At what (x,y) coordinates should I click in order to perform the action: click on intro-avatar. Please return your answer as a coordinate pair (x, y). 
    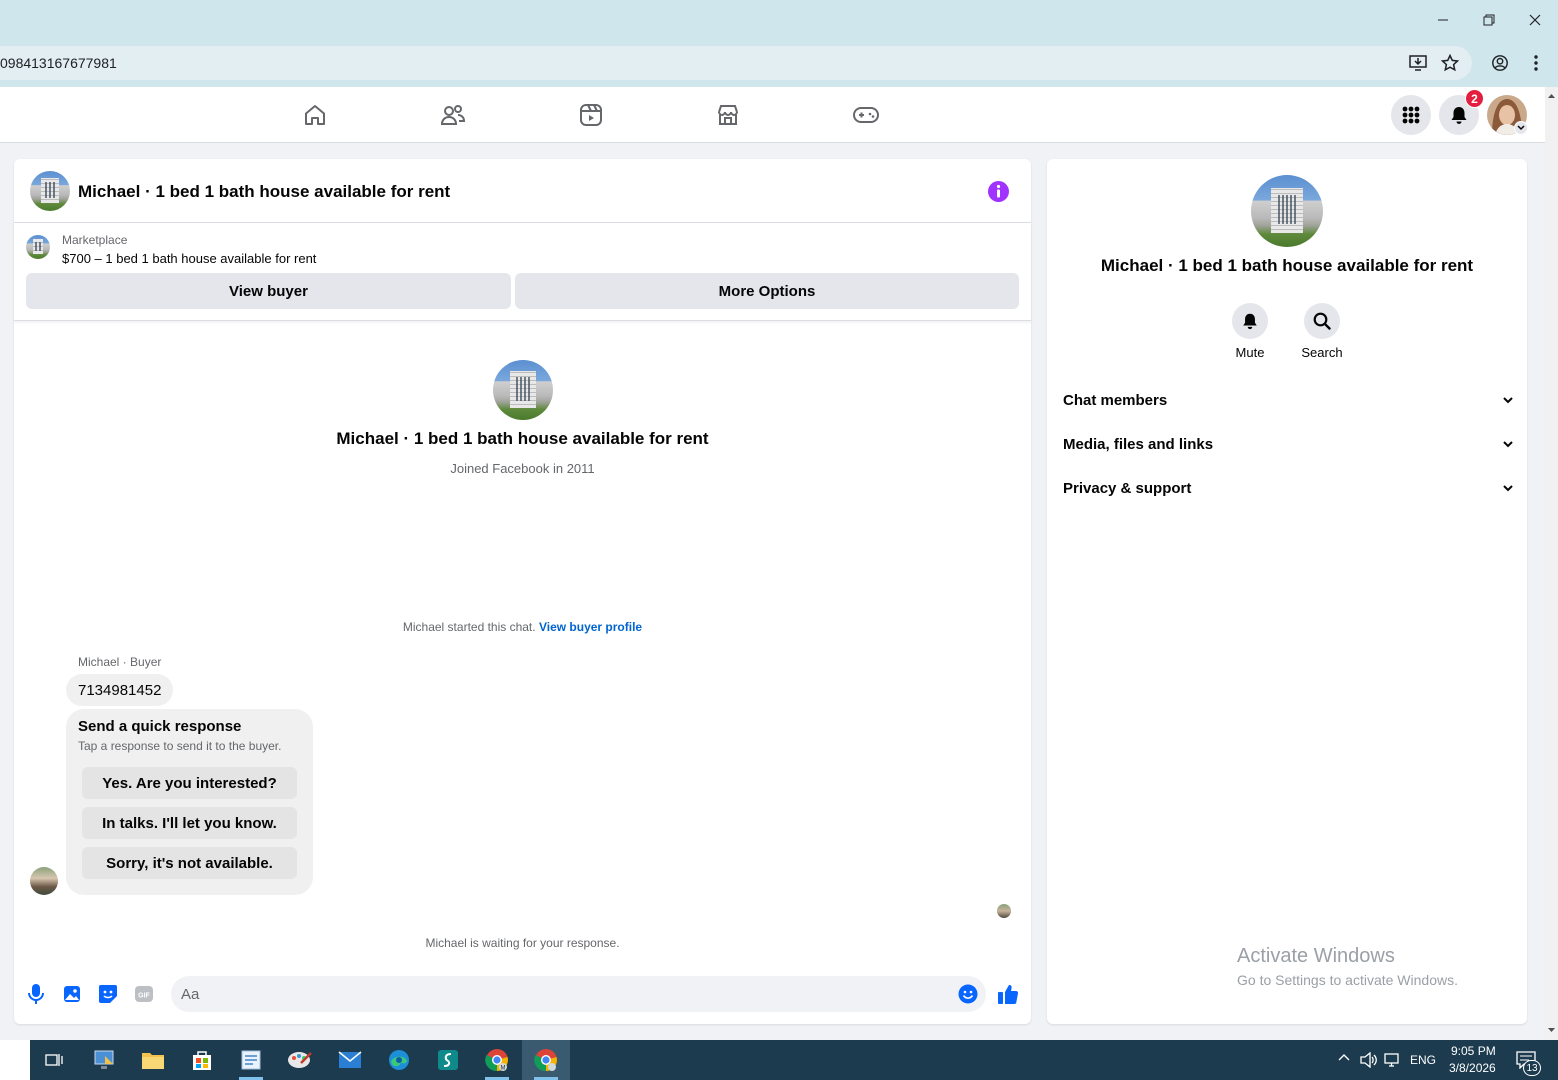
    Looking at the image, I should click on (523, 390).